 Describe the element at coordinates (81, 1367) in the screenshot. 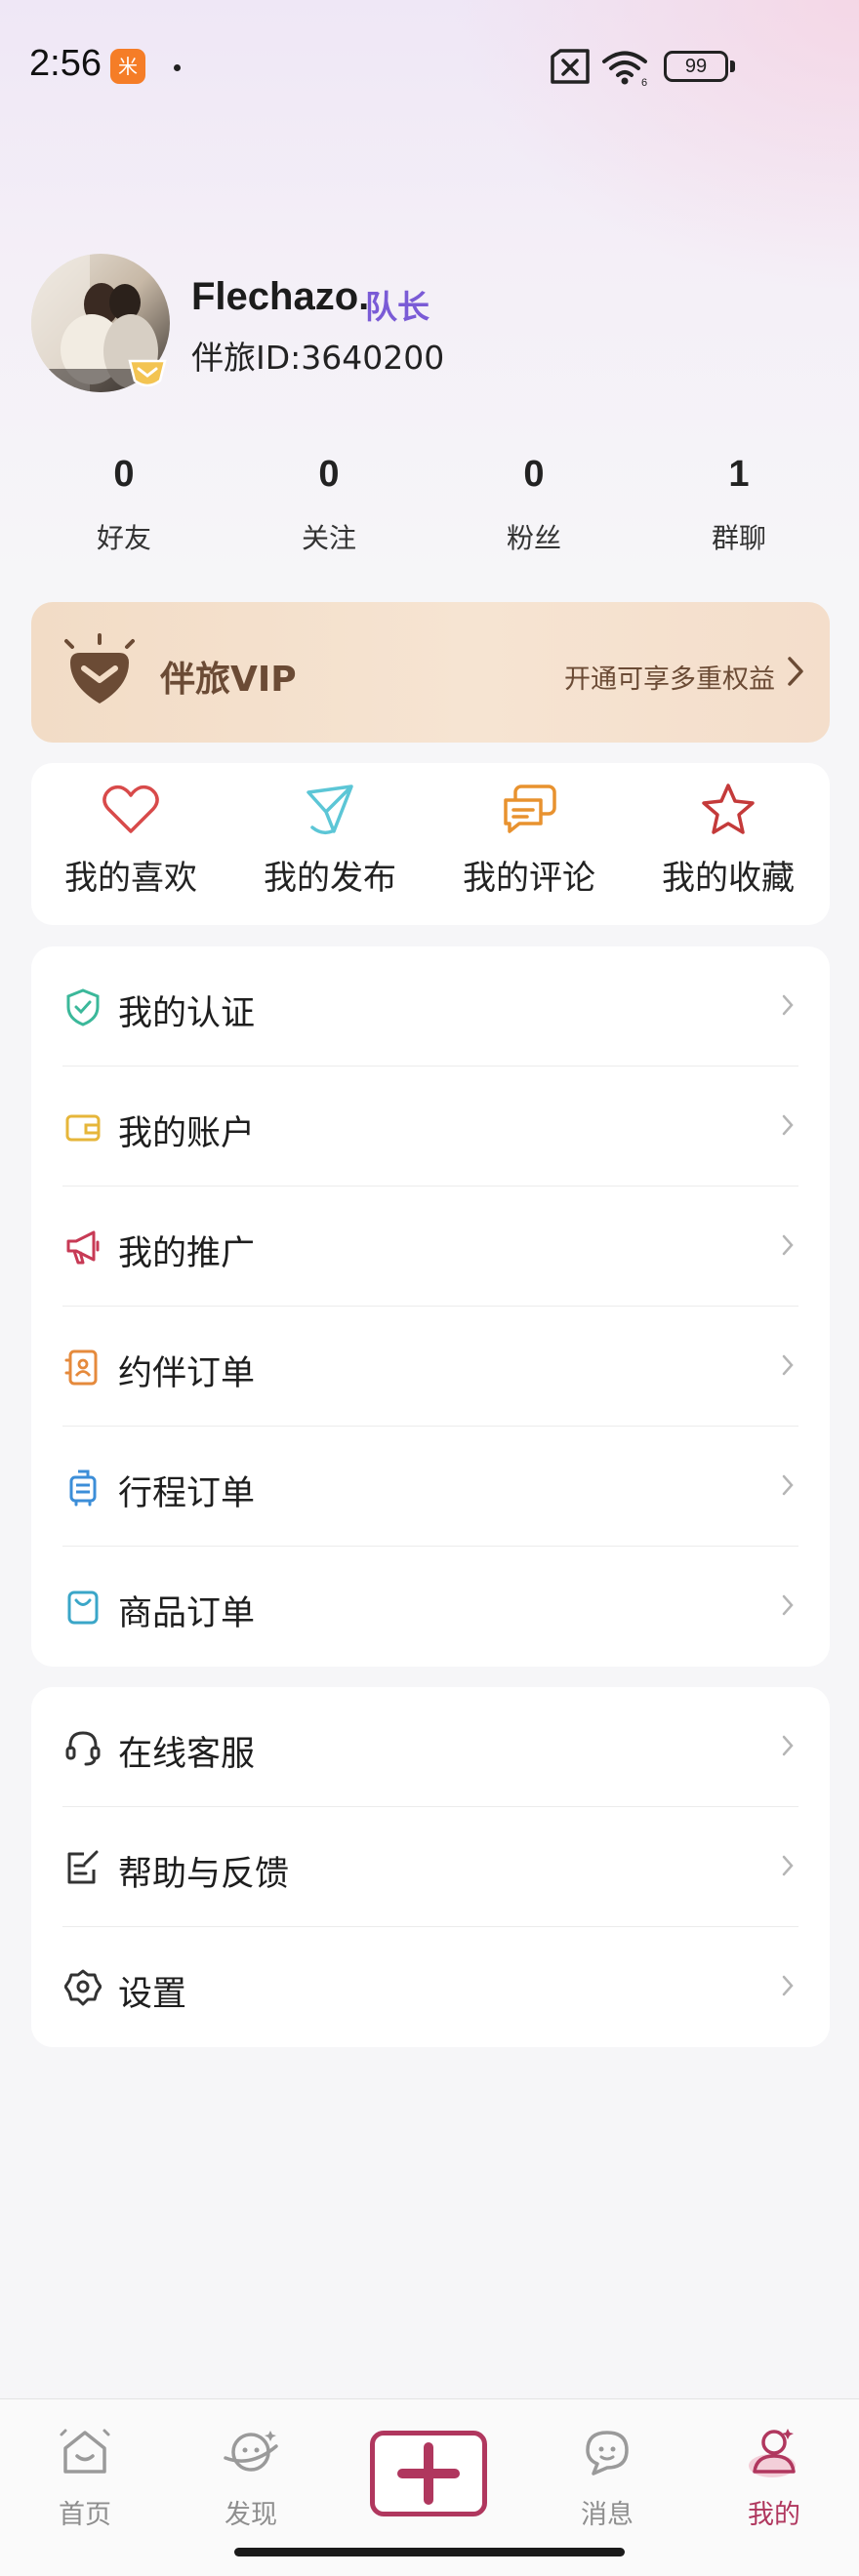

I see `companion-order-icon` at that location.